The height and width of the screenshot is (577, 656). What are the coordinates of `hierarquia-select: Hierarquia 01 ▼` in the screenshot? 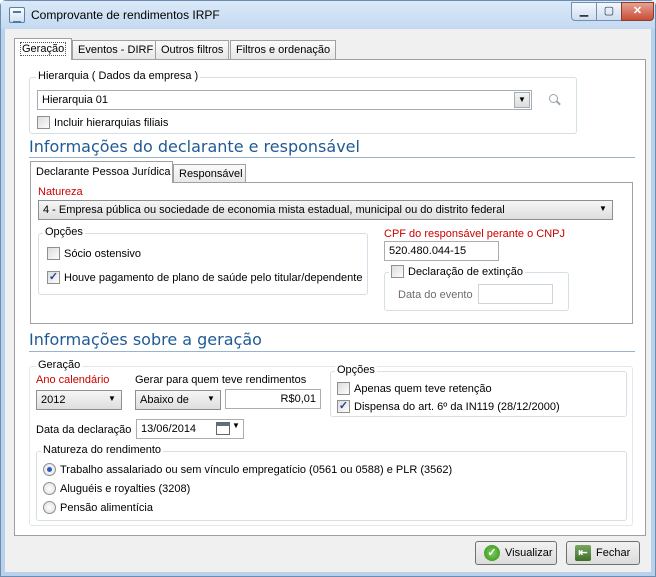 It's located at (284, 100).